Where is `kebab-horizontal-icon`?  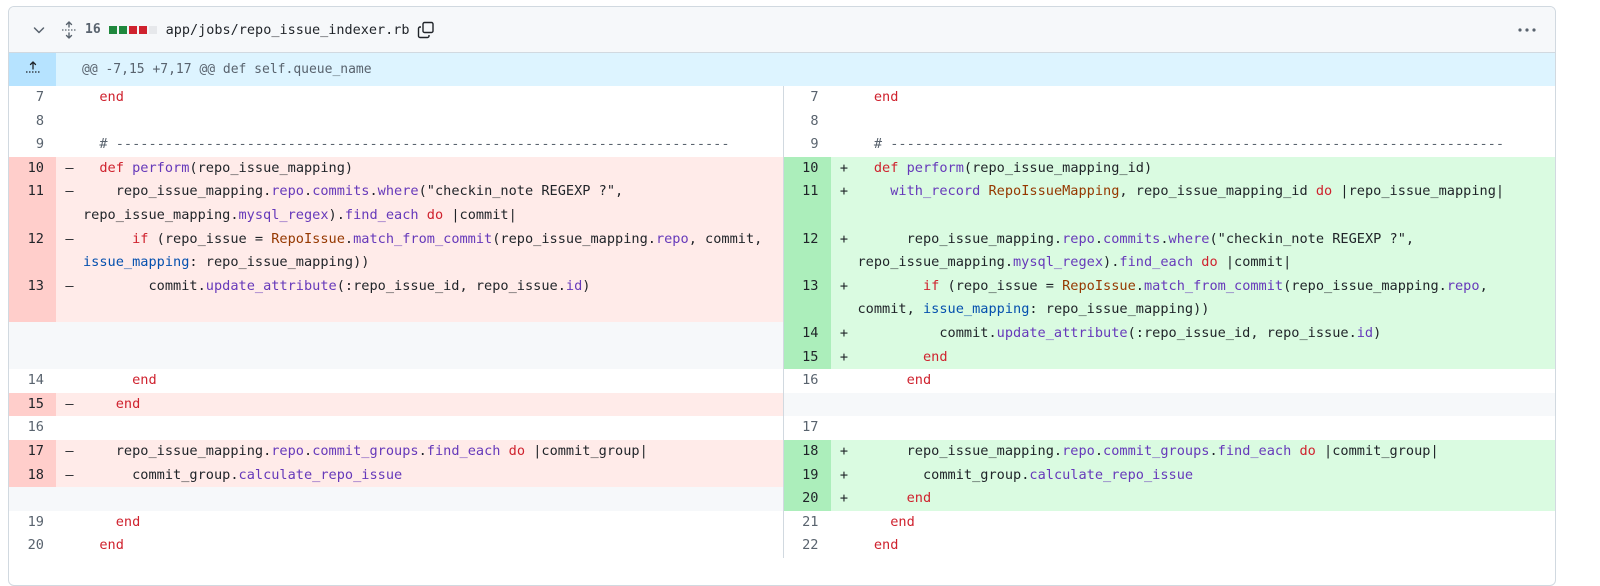
kebab-horizontal-icon is located at coordinates (1527, 30).